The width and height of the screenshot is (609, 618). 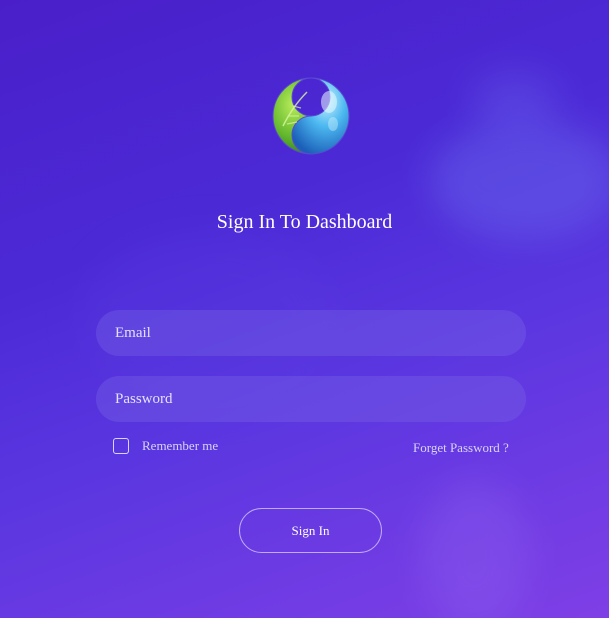 I want to click on remember-me-option: Remember me, so click(x=165, y=446).